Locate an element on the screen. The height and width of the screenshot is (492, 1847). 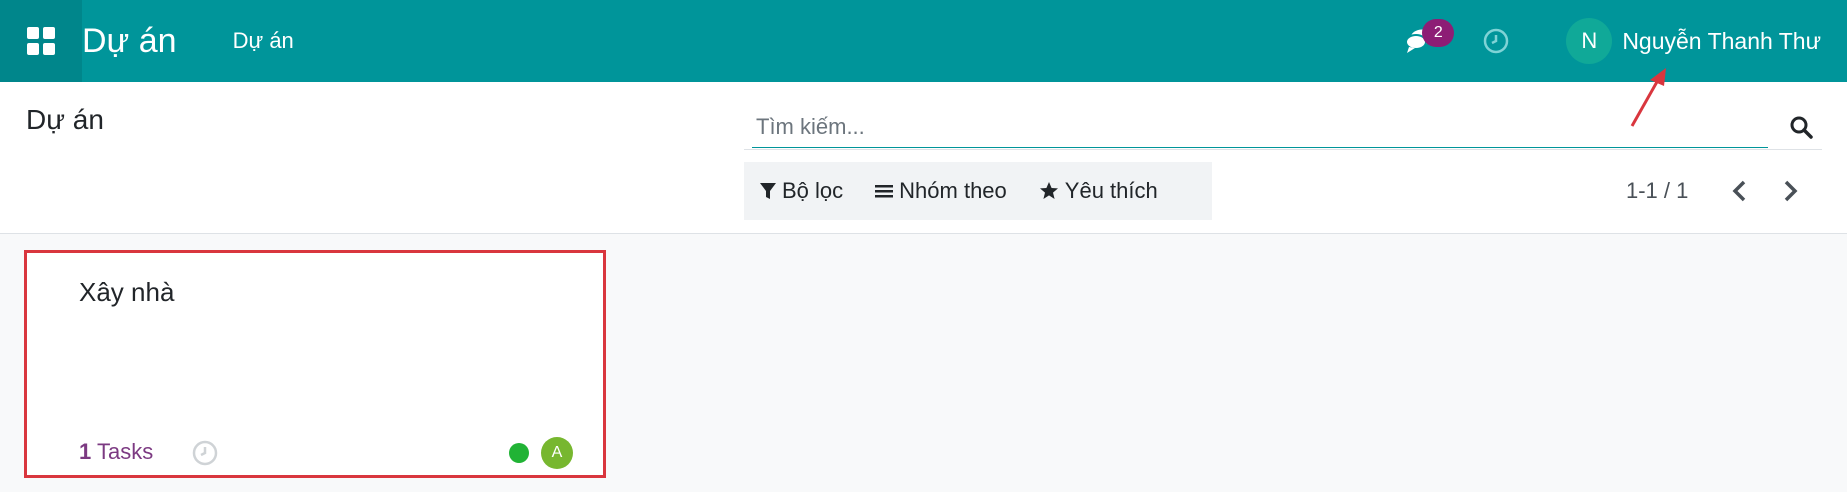
pager-next-button is located at coordinates (1791, 191).